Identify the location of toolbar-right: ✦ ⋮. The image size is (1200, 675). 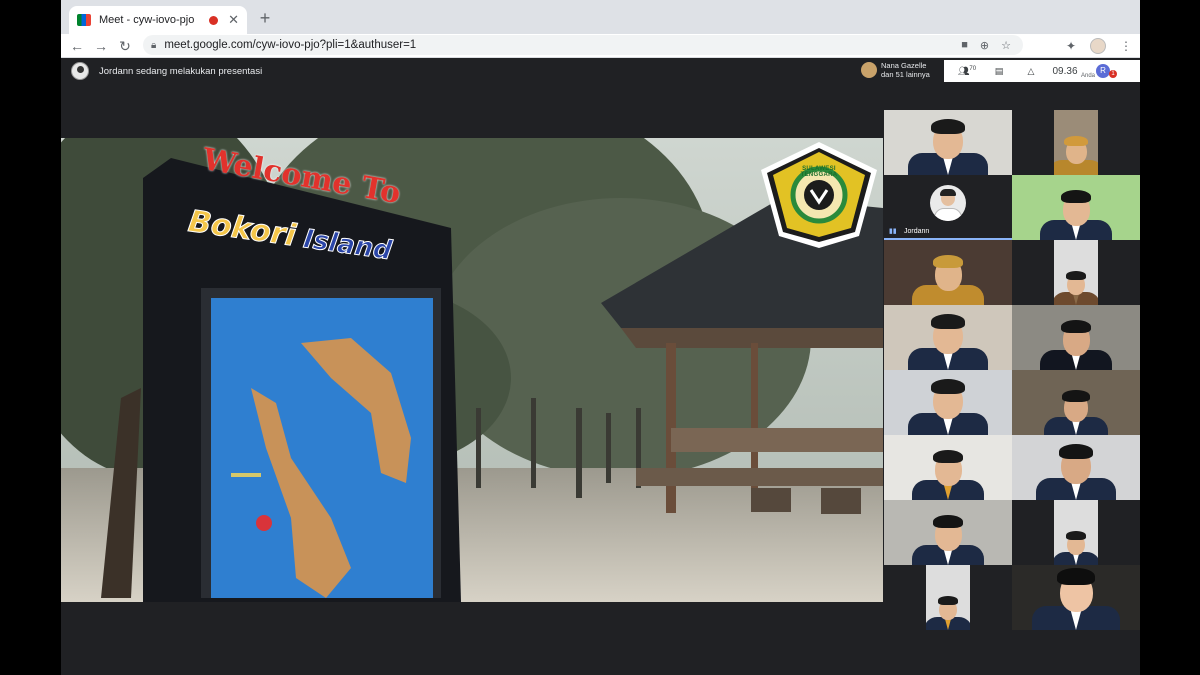
(1092, 46).